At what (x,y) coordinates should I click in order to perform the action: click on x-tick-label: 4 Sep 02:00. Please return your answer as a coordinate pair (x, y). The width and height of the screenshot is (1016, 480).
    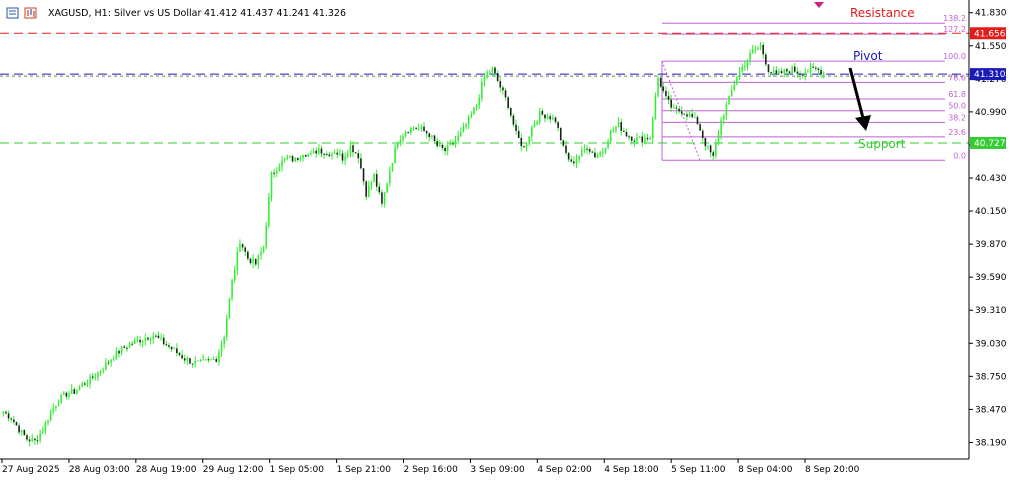
    Looking at the image, I should click on (564, 470).